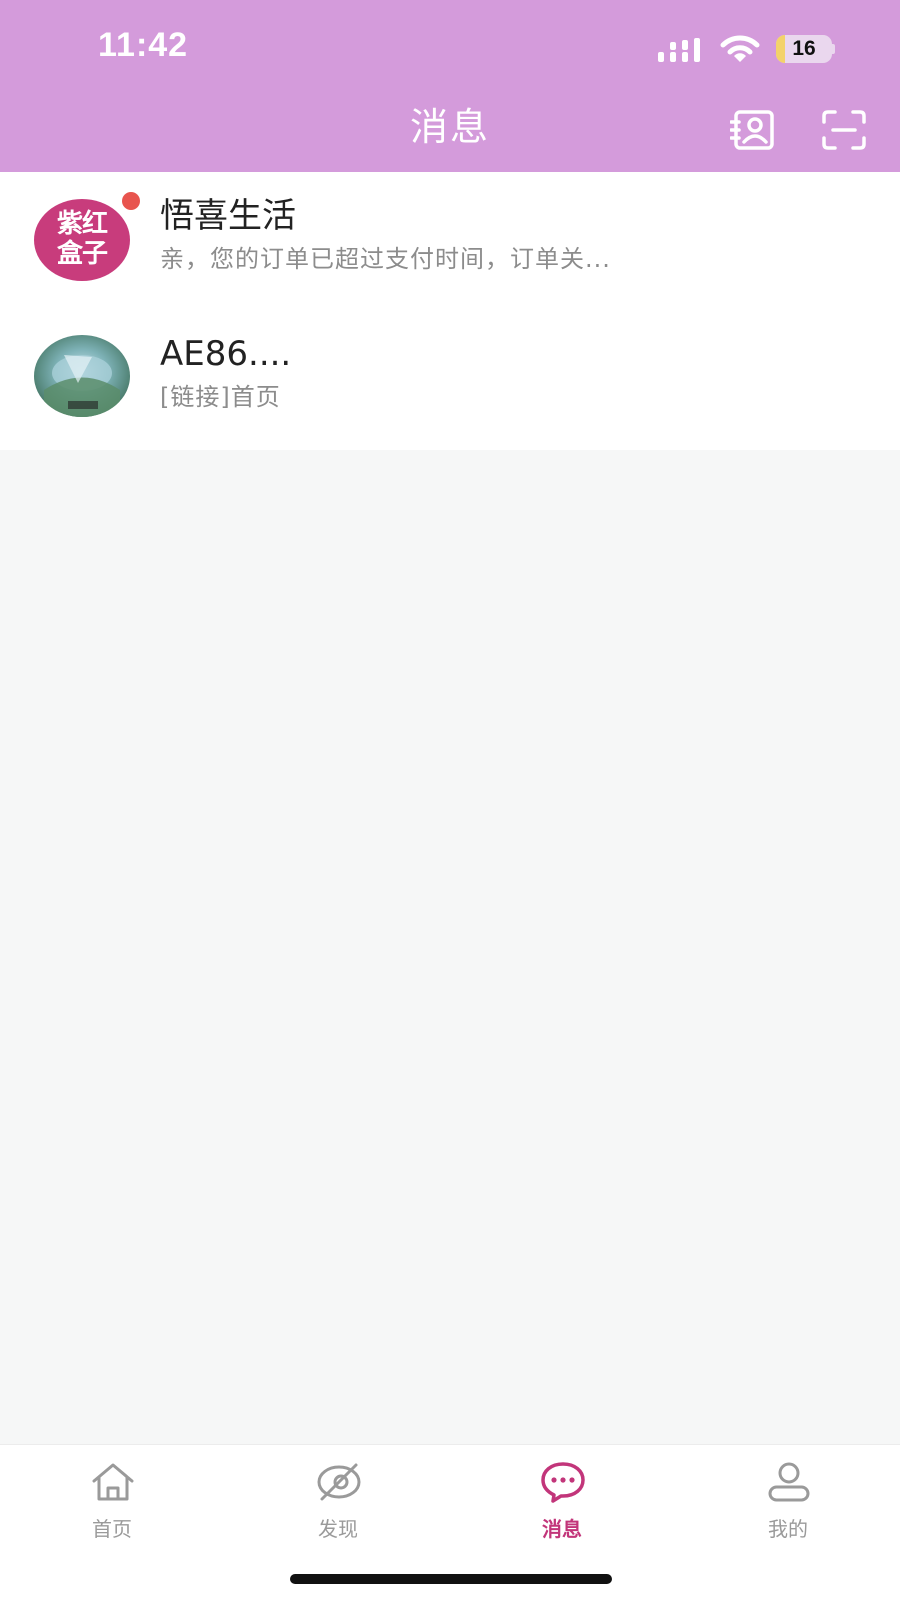 The image size is (900, 1600). I want to click on tab-discover: 发现, so click(338, 1509).